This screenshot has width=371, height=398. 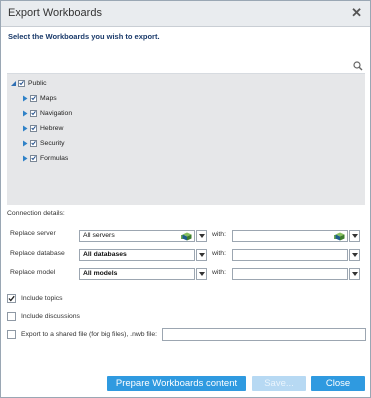 I want to click on replace-database-value: All databases, so click(x=105, y=254).